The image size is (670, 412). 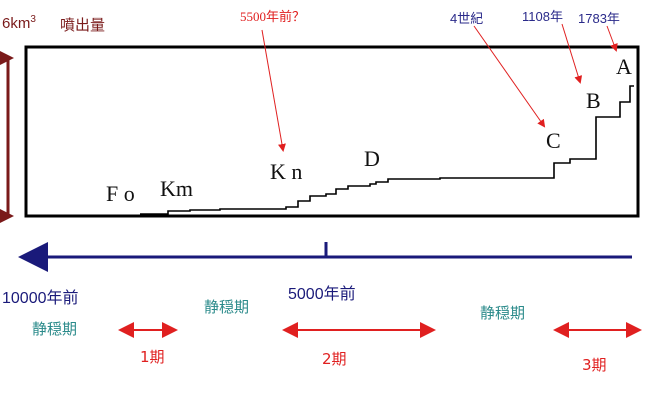 What do you see at coordinates (542, 16) in the screenshot?
I see `b-date-label: 1108年` at bounding box center [542, 16].